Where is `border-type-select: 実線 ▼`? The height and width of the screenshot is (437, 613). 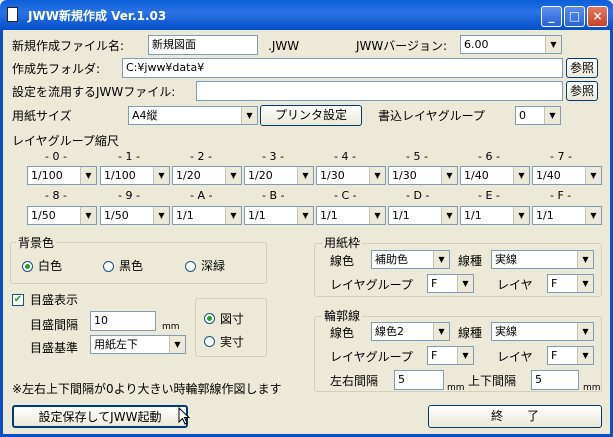
border-type-select: 実線 ▼ is located at coordinates (542, 331).